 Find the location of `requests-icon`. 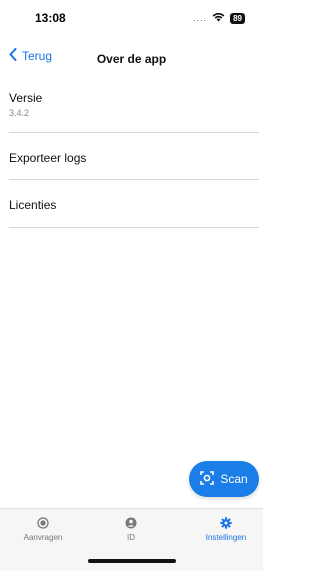

requests-icon is located at coordinates (43, 524).